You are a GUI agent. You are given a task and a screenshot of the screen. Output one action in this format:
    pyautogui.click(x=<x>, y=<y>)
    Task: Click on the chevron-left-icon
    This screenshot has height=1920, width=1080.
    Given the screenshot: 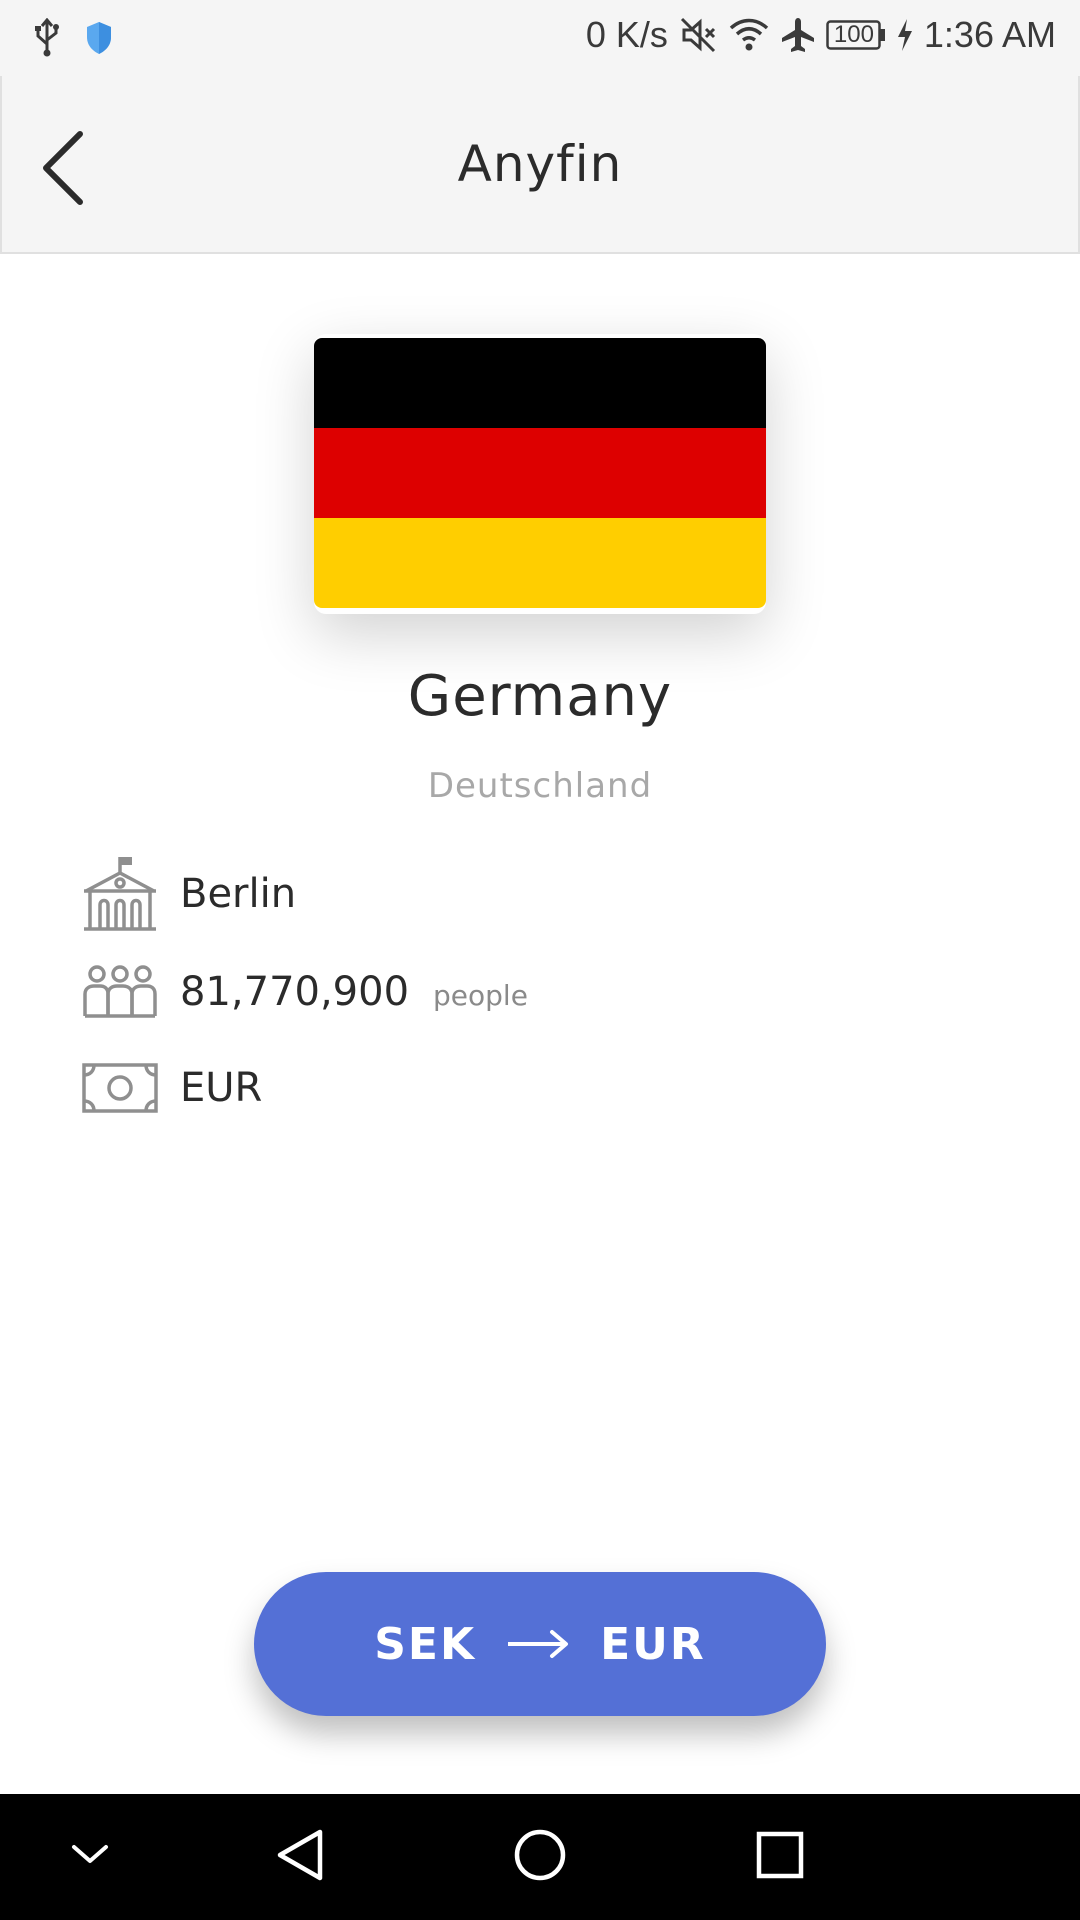 What is the action you would take?
    pyautogui.click(x=63, y=170)
    